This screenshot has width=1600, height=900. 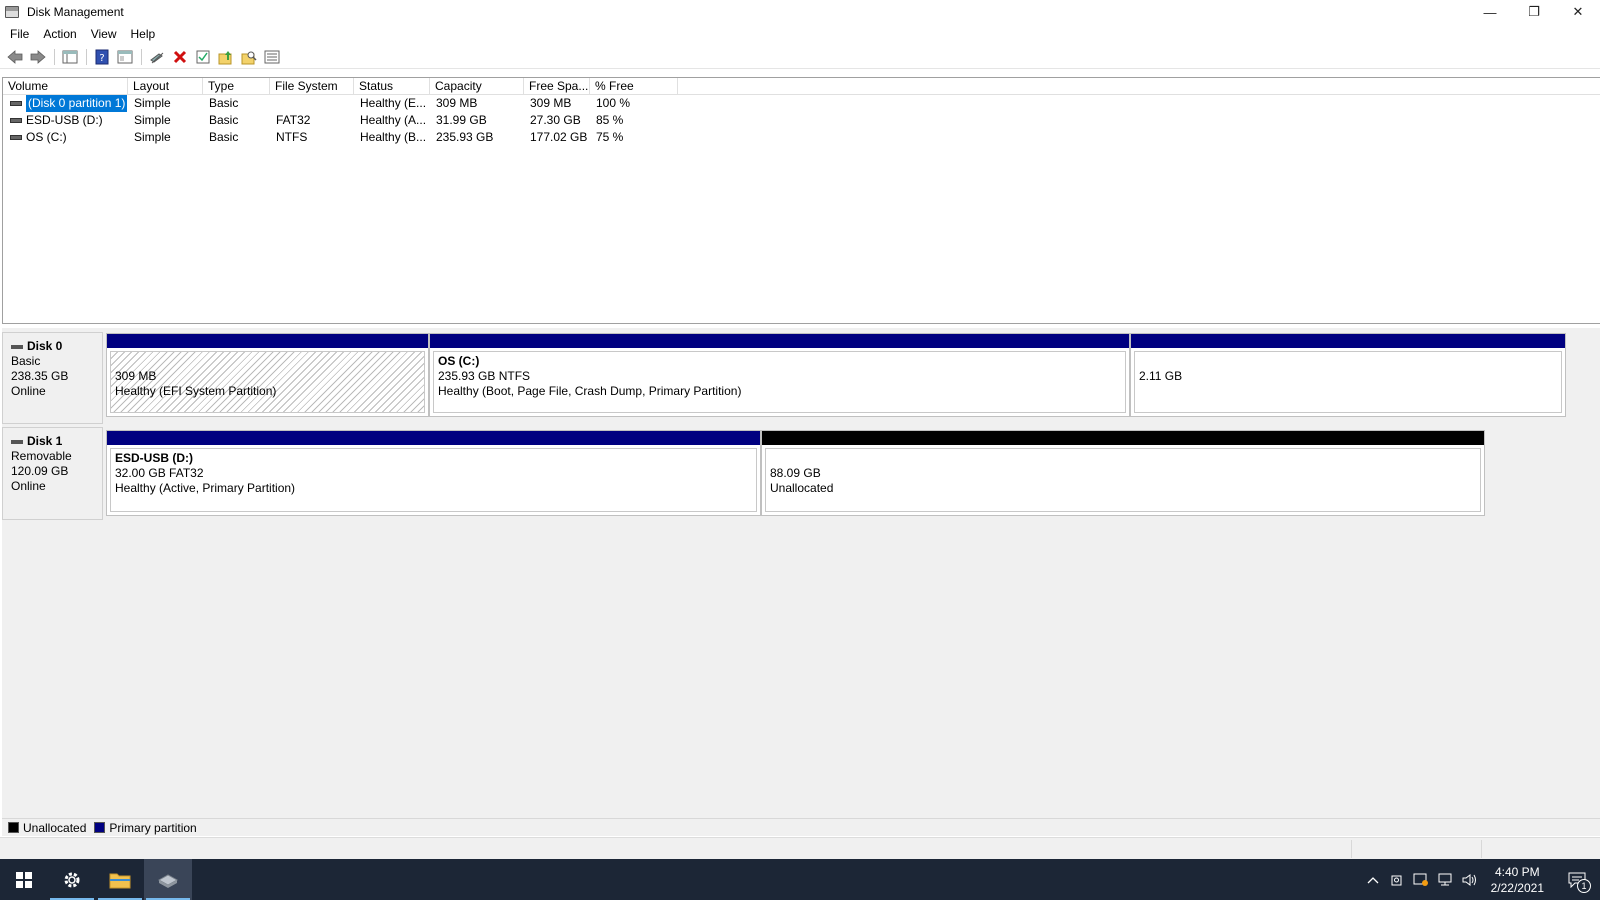 What do you see at coordinates (477, 86) in the screenshot?
I see `column-header-capacity: Capacity` at bounding box center [477, 86].